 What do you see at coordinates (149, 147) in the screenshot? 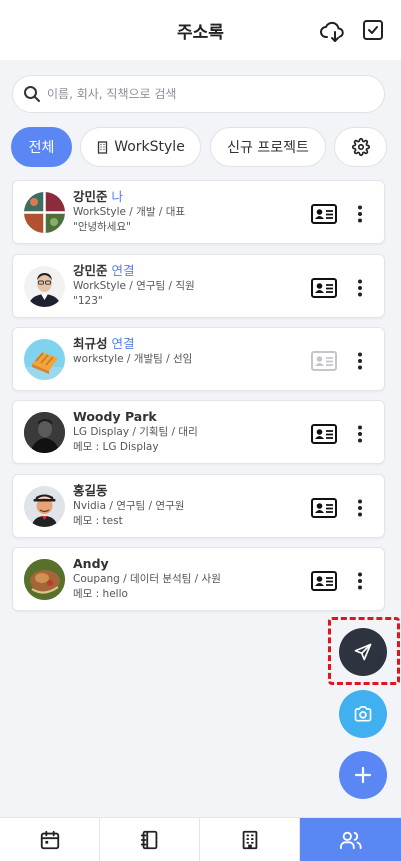
I see `filter-chip-label: WorkStyle` at bounding box center [149, 147].